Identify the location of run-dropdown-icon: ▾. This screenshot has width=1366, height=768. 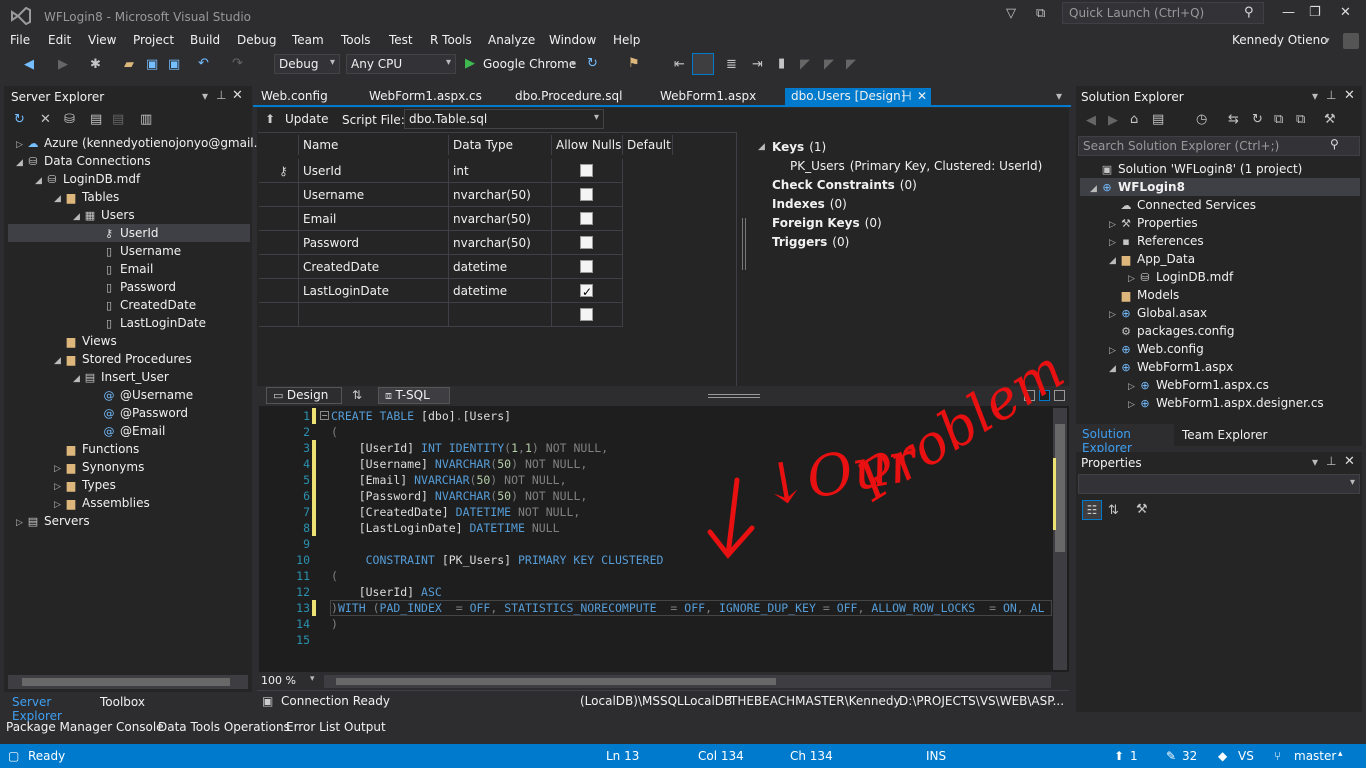
(573, 64).